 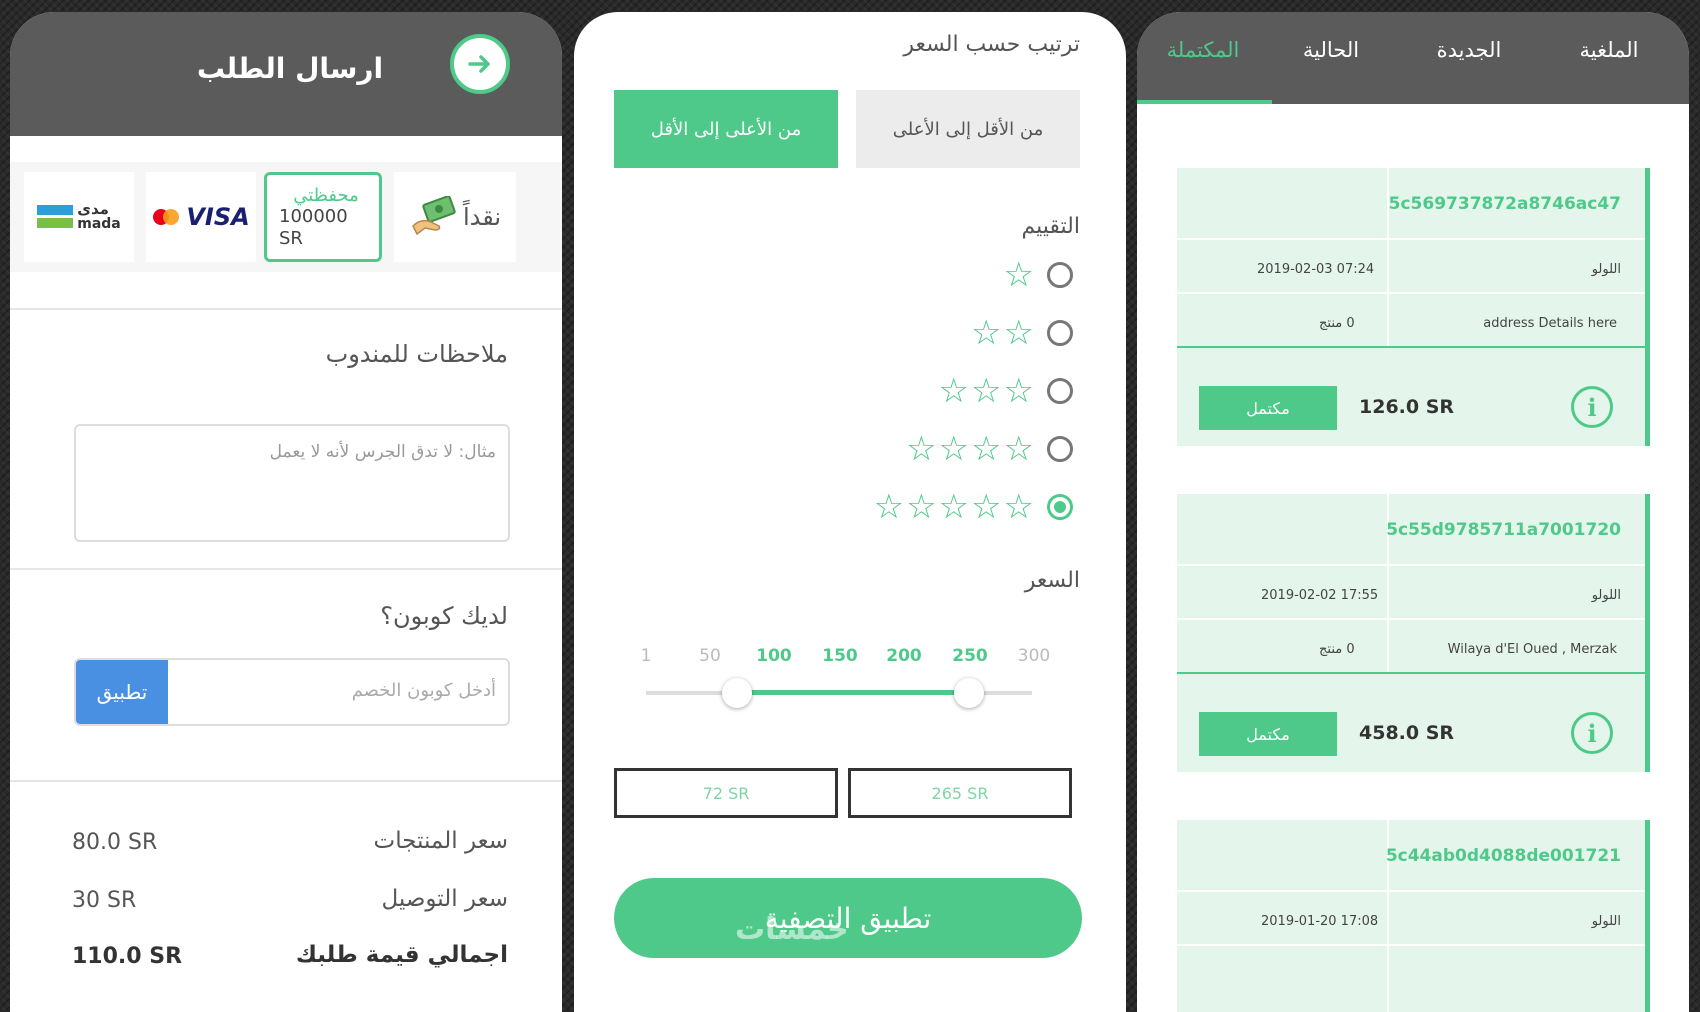 What do you see at coordinates (792, 929) in the screenshot?
I see `watermark-logo: خمسات` at bounding box center [792, 929].